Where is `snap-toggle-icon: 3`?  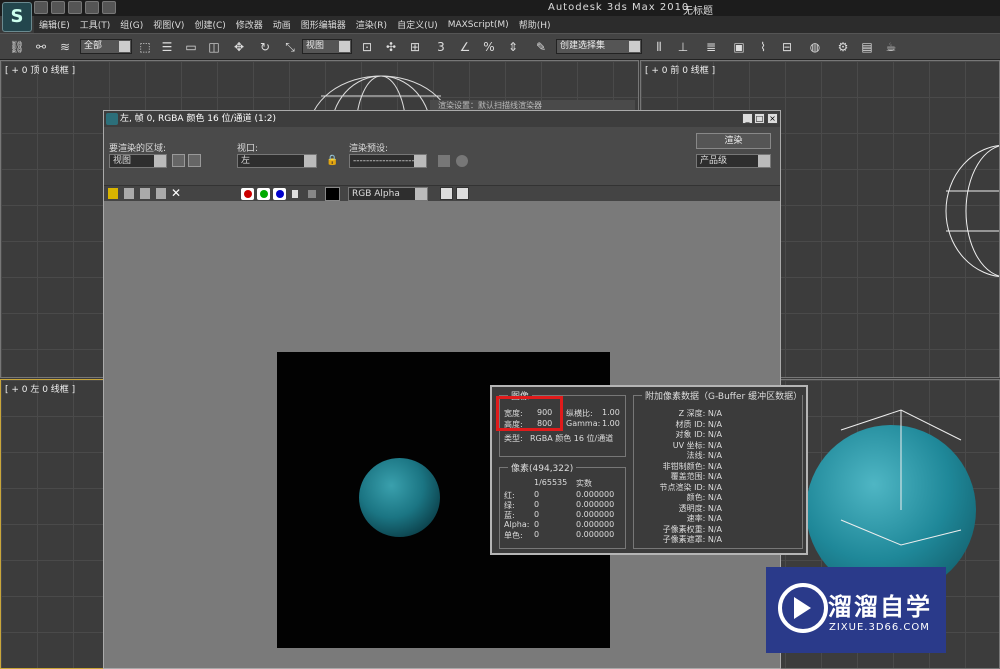
snap-toggle-icon: 3 is located at coordinates (441, 47).